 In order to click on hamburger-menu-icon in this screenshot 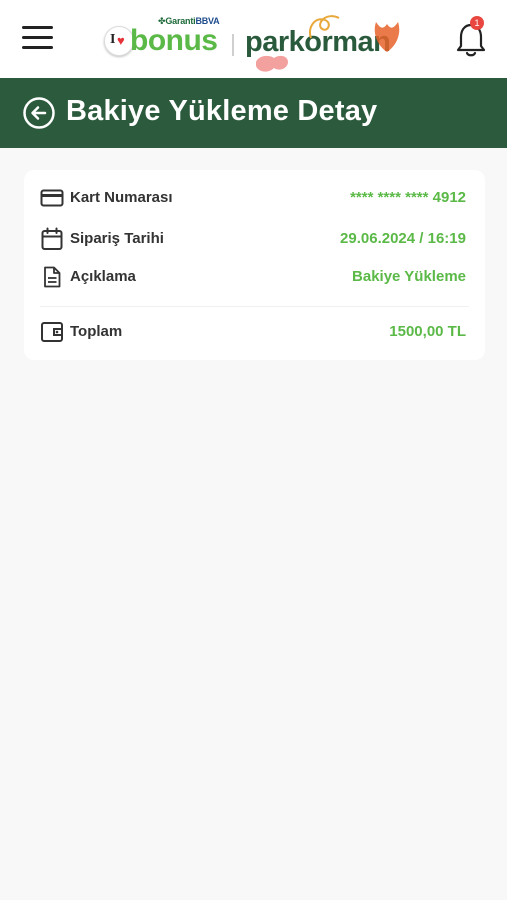, I will do `click(38, 38)`.